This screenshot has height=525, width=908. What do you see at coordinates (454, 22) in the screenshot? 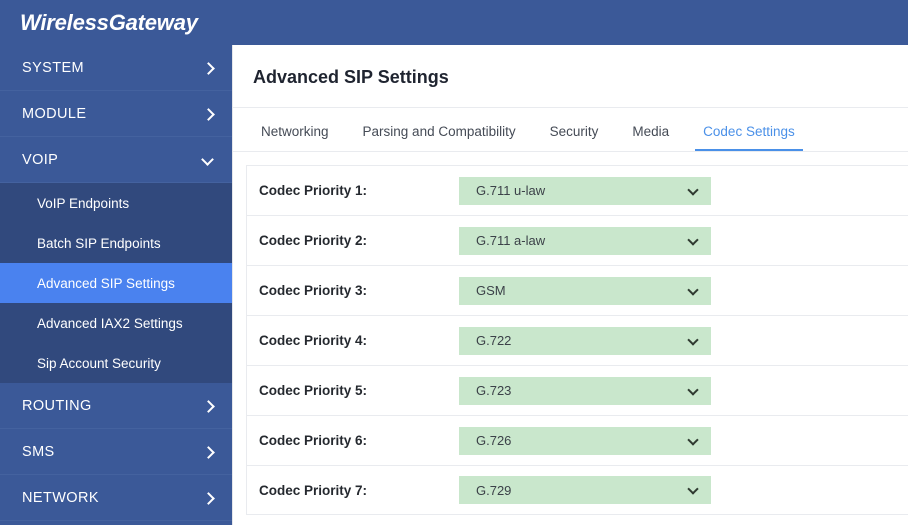
I see `top-brand-bar: WirelessGateway` at bounding box center [454, 22].